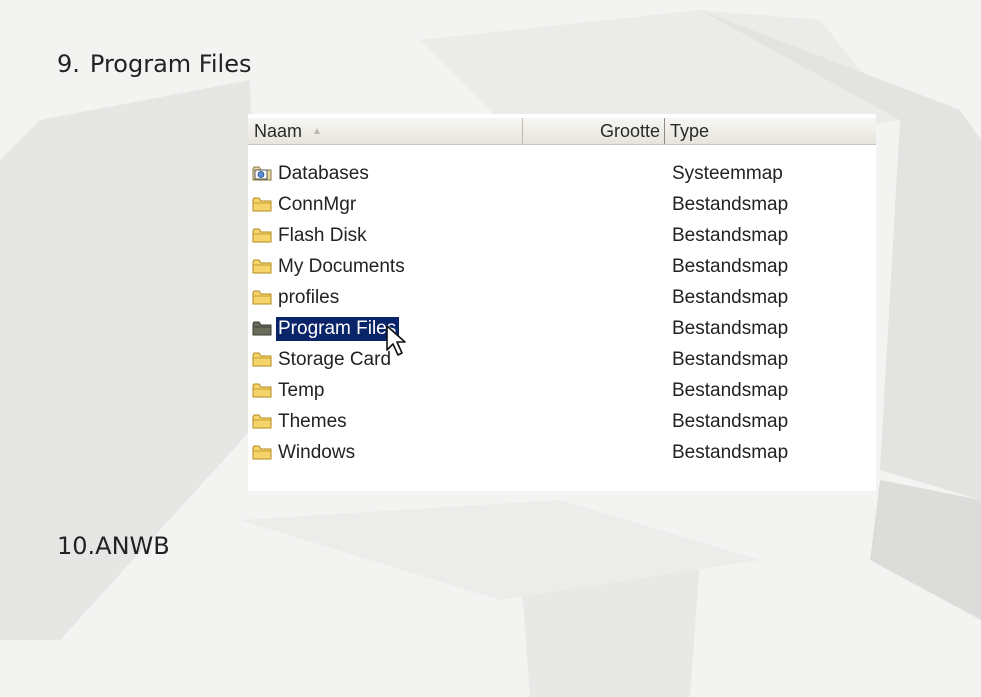  I want to click on file-list-row: ConnMgr Bestandsmap, so click(562, 206).